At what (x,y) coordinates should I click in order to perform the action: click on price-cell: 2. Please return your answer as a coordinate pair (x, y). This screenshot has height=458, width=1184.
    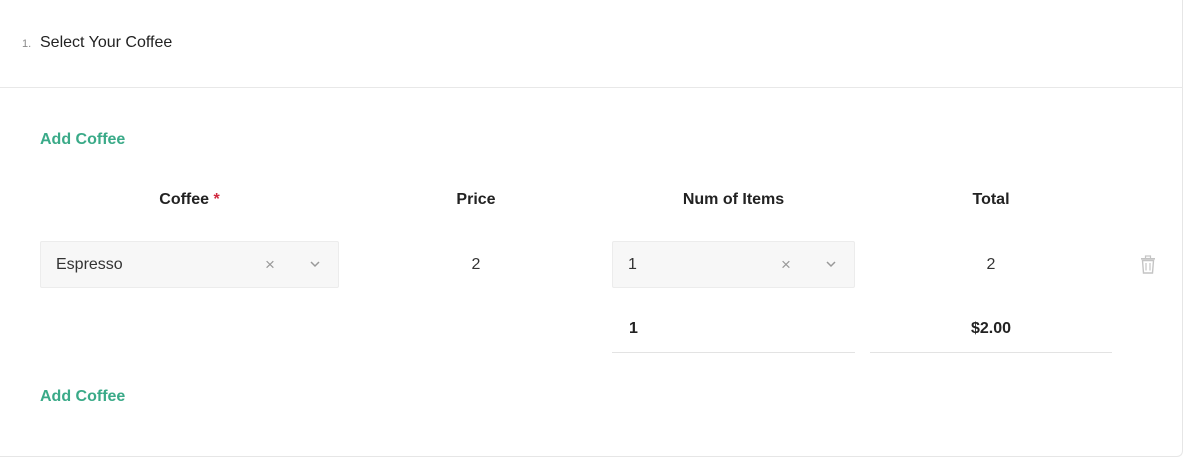
    Looking at the image, I should click on (476, 264).